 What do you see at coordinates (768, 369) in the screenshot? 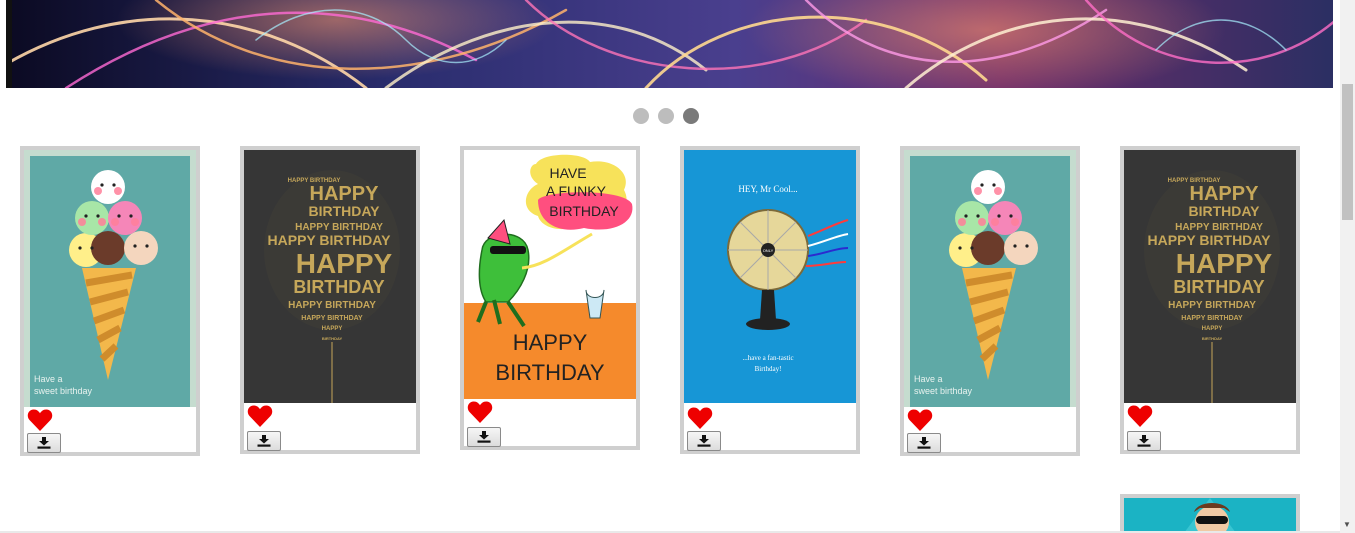
I see `card-bottom-line2: Birthday!` at bounding box center [768, 369].